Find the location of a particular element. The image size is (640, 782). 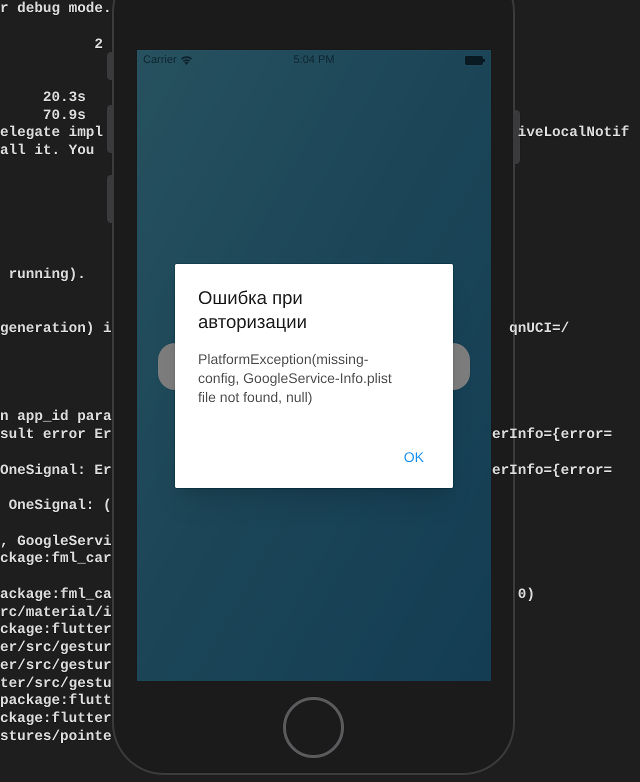

ok-button: OK is located at coordinates (414, 457).